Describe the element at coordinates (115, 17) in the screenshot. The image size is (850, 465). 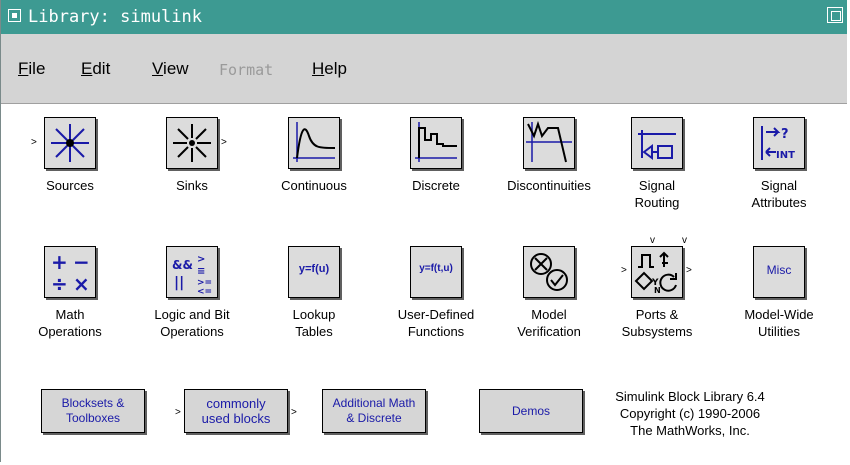
I see `window-title: Library: simulink` at that location.